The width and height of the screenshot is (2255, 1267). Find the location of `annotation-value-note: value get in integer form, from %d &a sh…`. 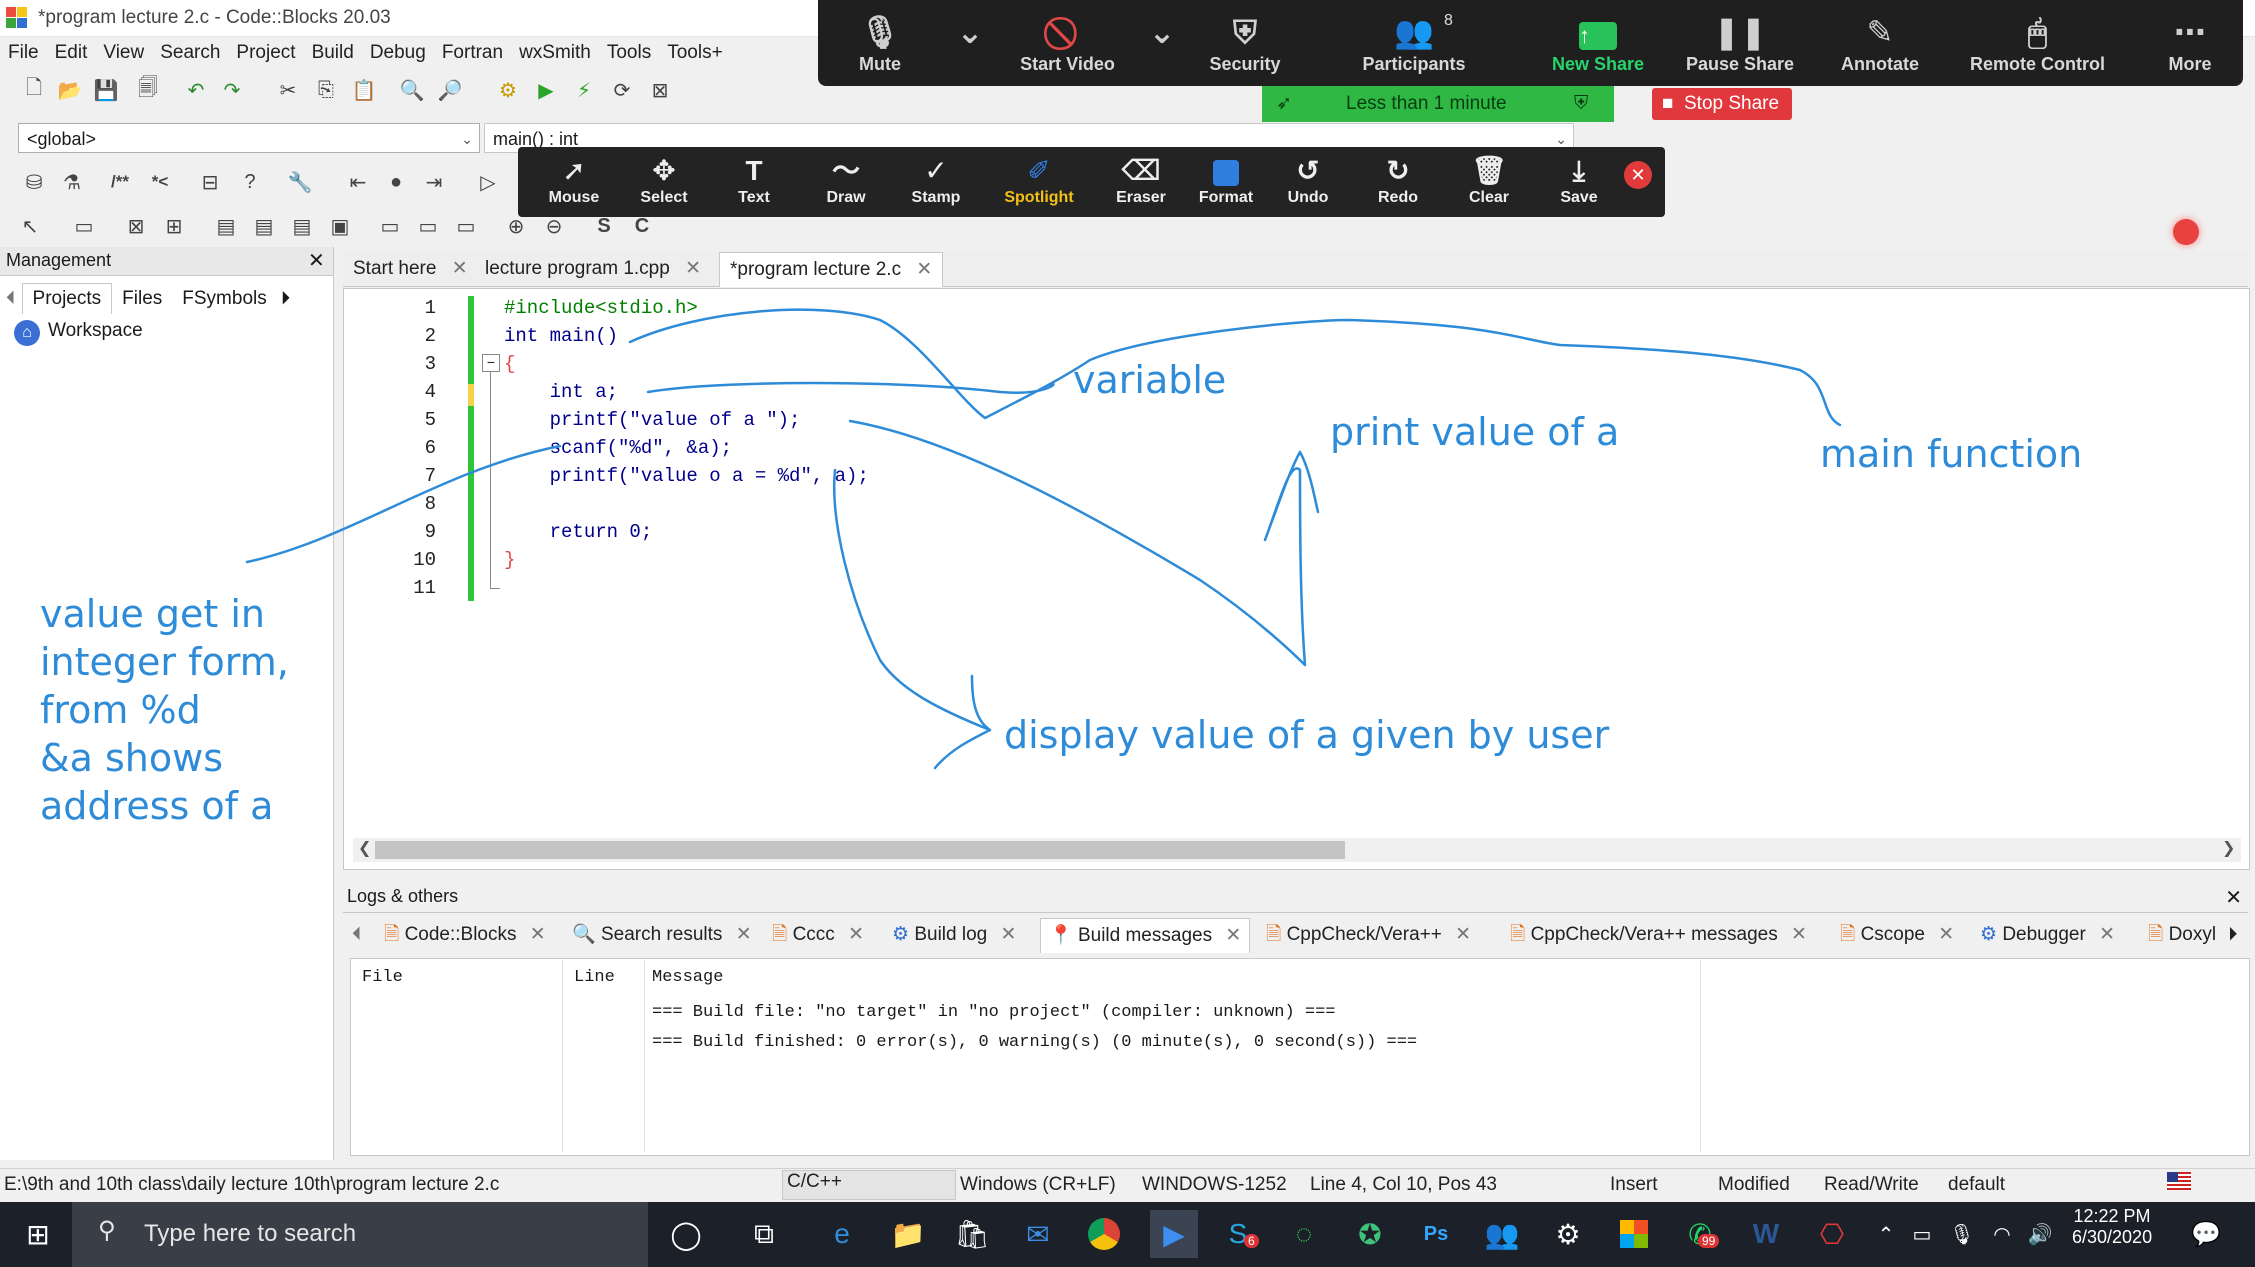

annotation-value-note: value get in integer form, from %d &a sh… is located at coordinates (164, 710).